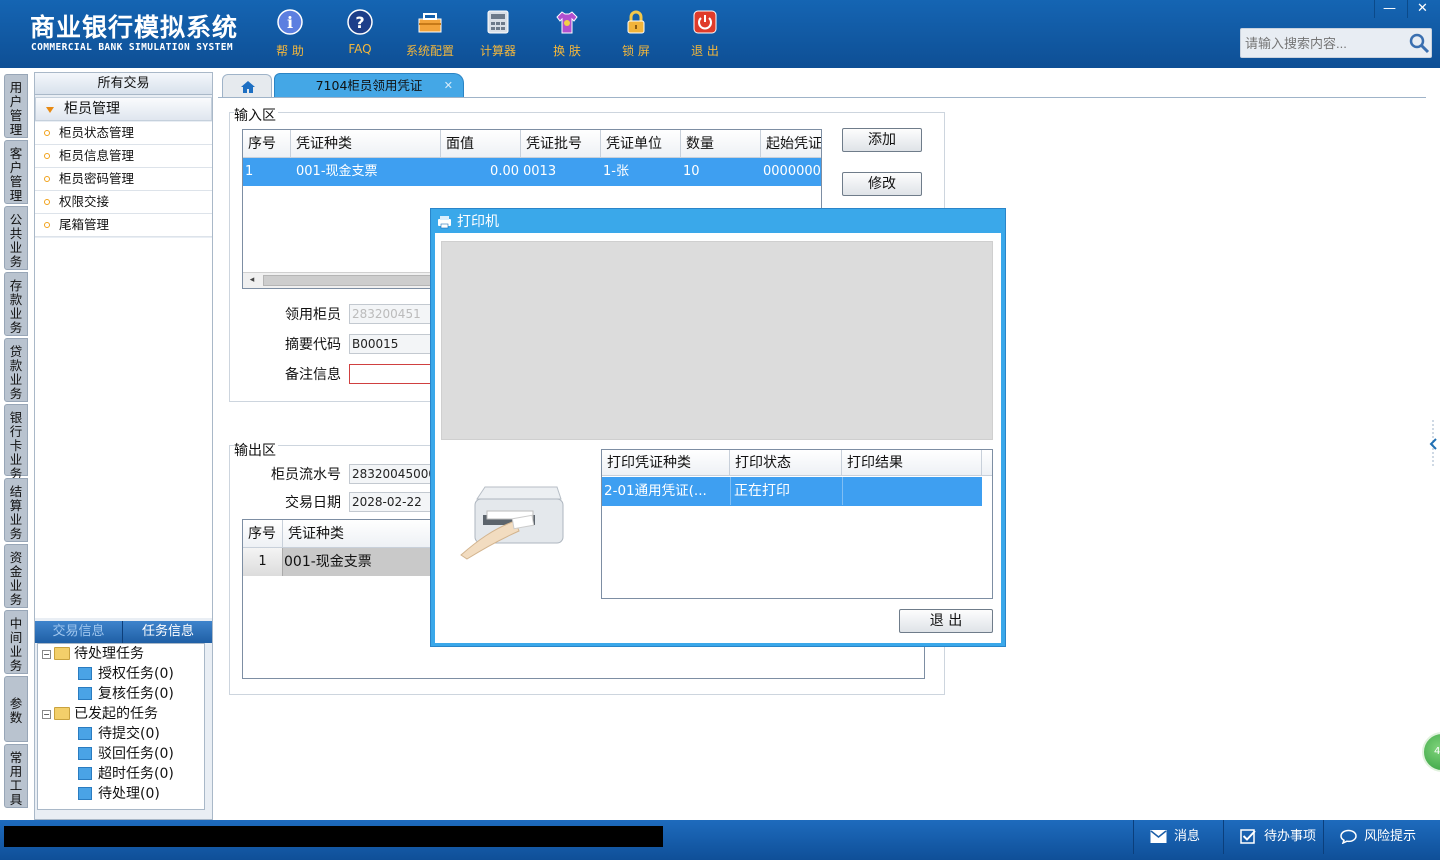 The width and height of the screenshot is (1440, 860). What do you see at coordinates (946, 621) in the screenshot?
I see `dialog-exit-button: 退 出` at bounding box center [946, 621].